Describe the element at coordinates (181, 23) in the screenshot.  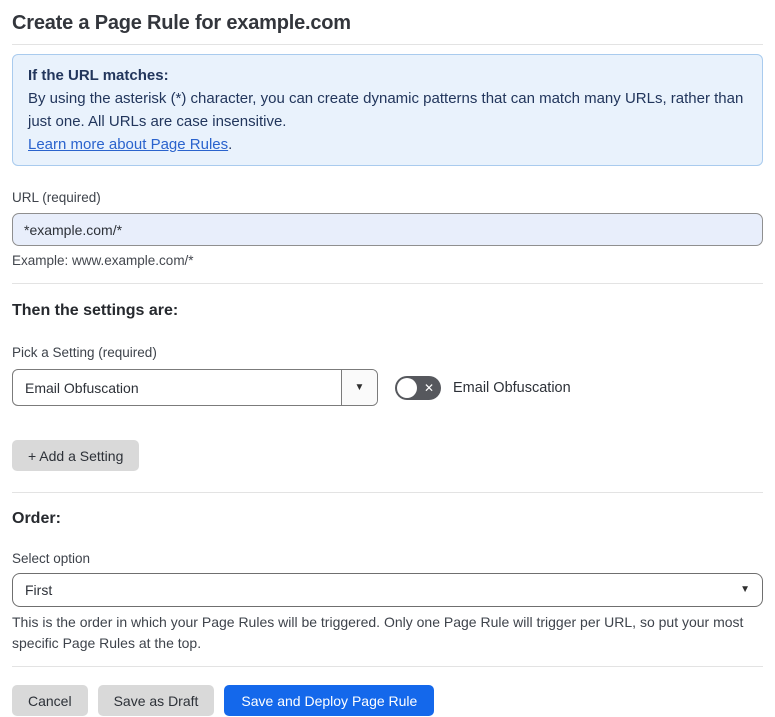
I see `page-title: Create a Page Rule for example.com` at that location.